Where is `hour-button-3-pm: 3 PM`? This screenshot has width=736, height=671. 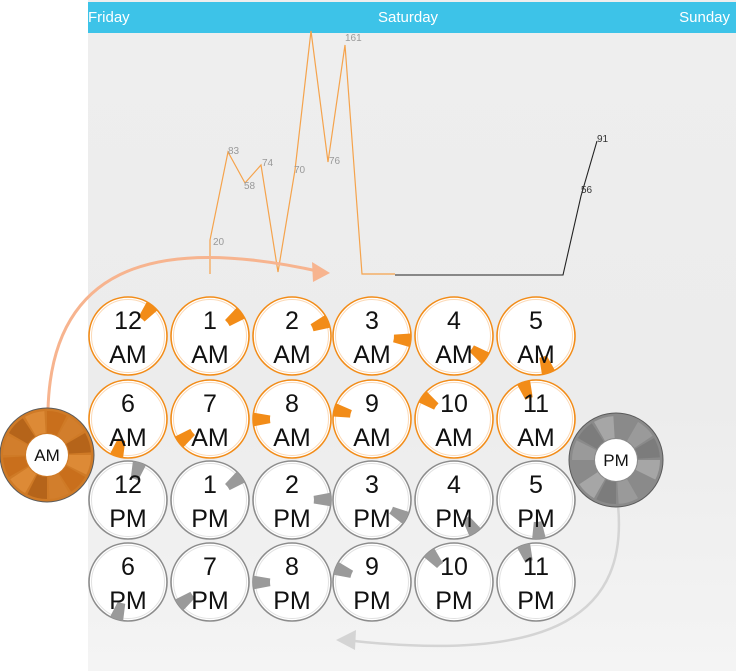
hour-button-3-pm: 3 PM is located at coordinates (372, 500).